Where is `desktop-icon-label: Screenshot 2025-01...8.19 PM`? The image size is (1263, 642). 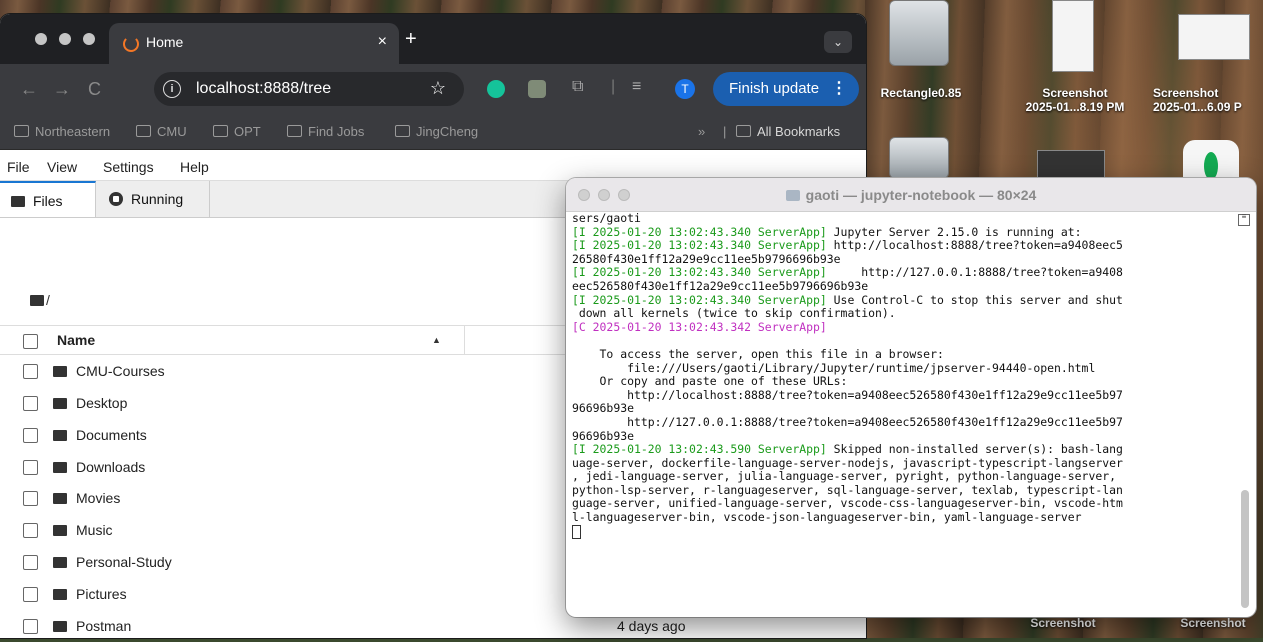
desktop-icon-label: Screenshot 2025-01...8.19 PM is located at coordinates (1075, 100).